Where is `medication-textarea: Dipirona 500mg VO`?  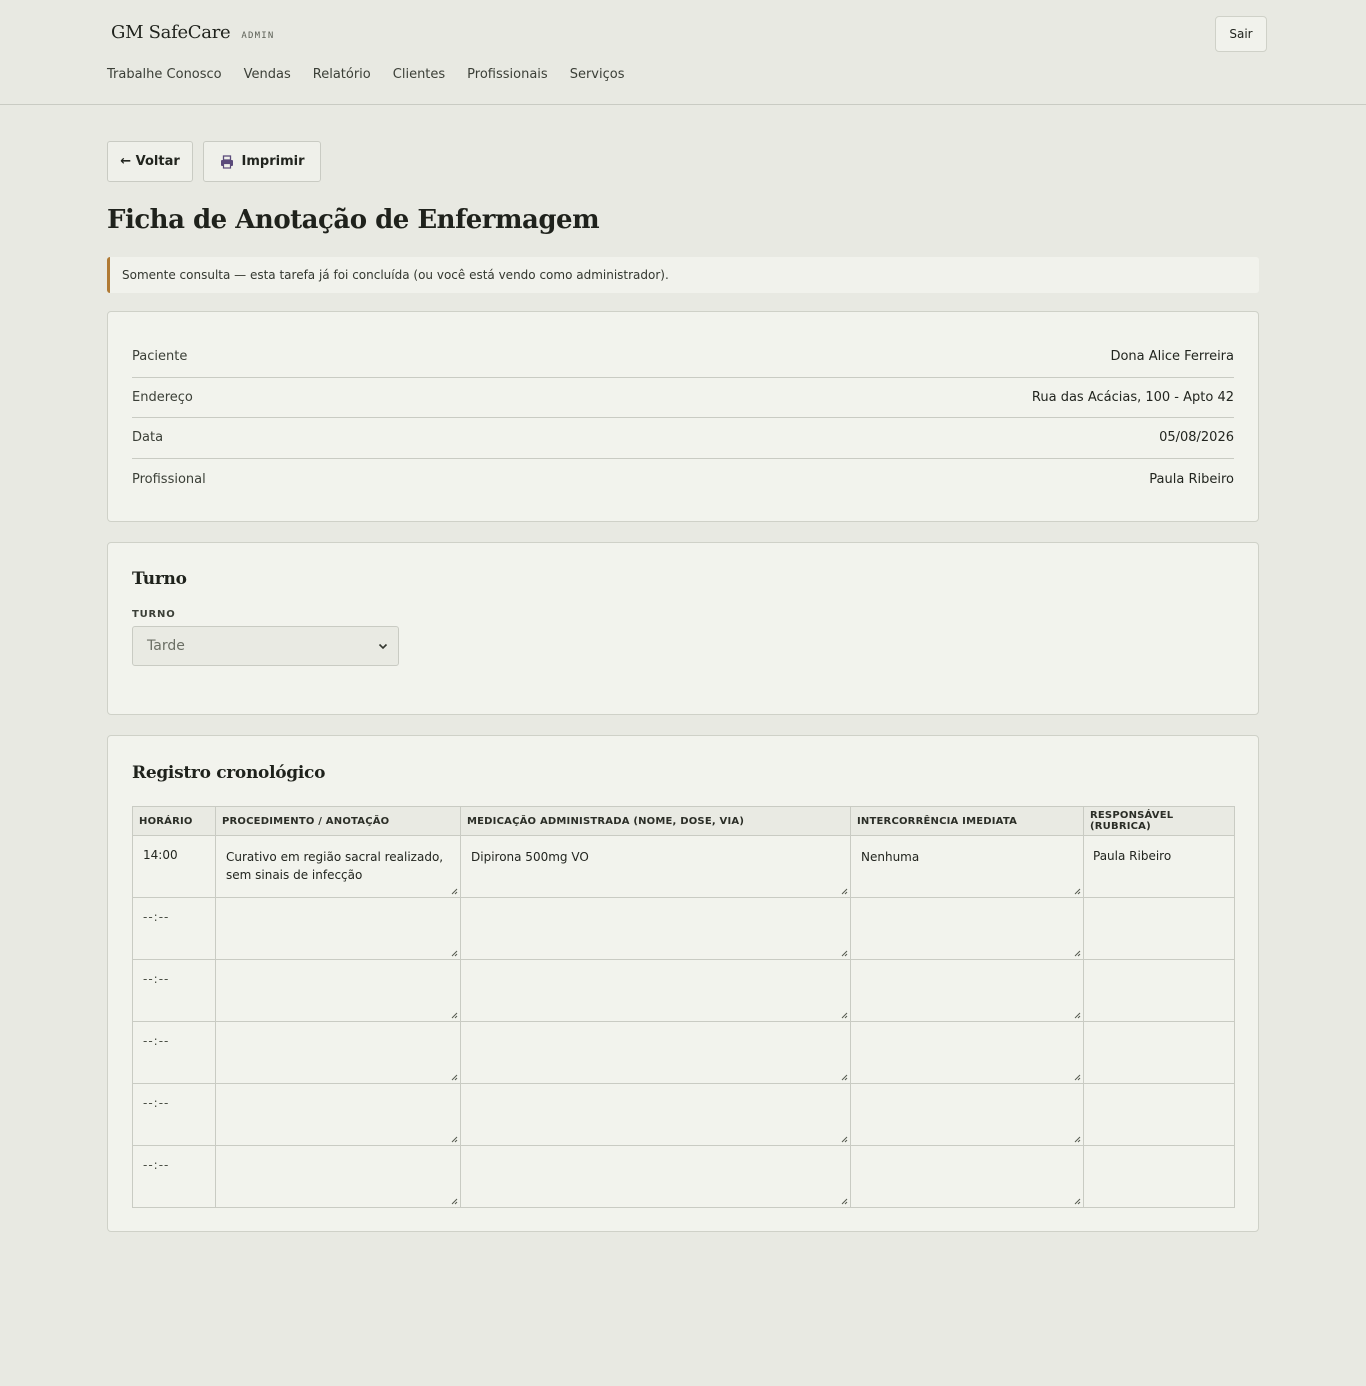 medication-textarea: Dipirona 500mg VO is located at coordinates (655, 866).